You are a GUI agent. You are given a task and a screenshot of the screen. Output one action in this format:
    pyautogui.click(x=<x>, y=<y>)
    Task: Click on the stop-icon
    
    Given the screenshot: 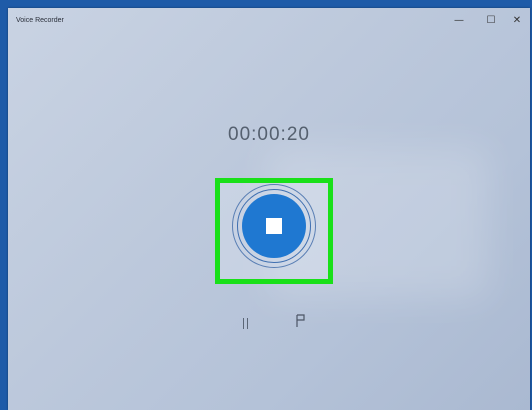 What is the action you would take?
    pyautogui.click(x=274, y=226)
    